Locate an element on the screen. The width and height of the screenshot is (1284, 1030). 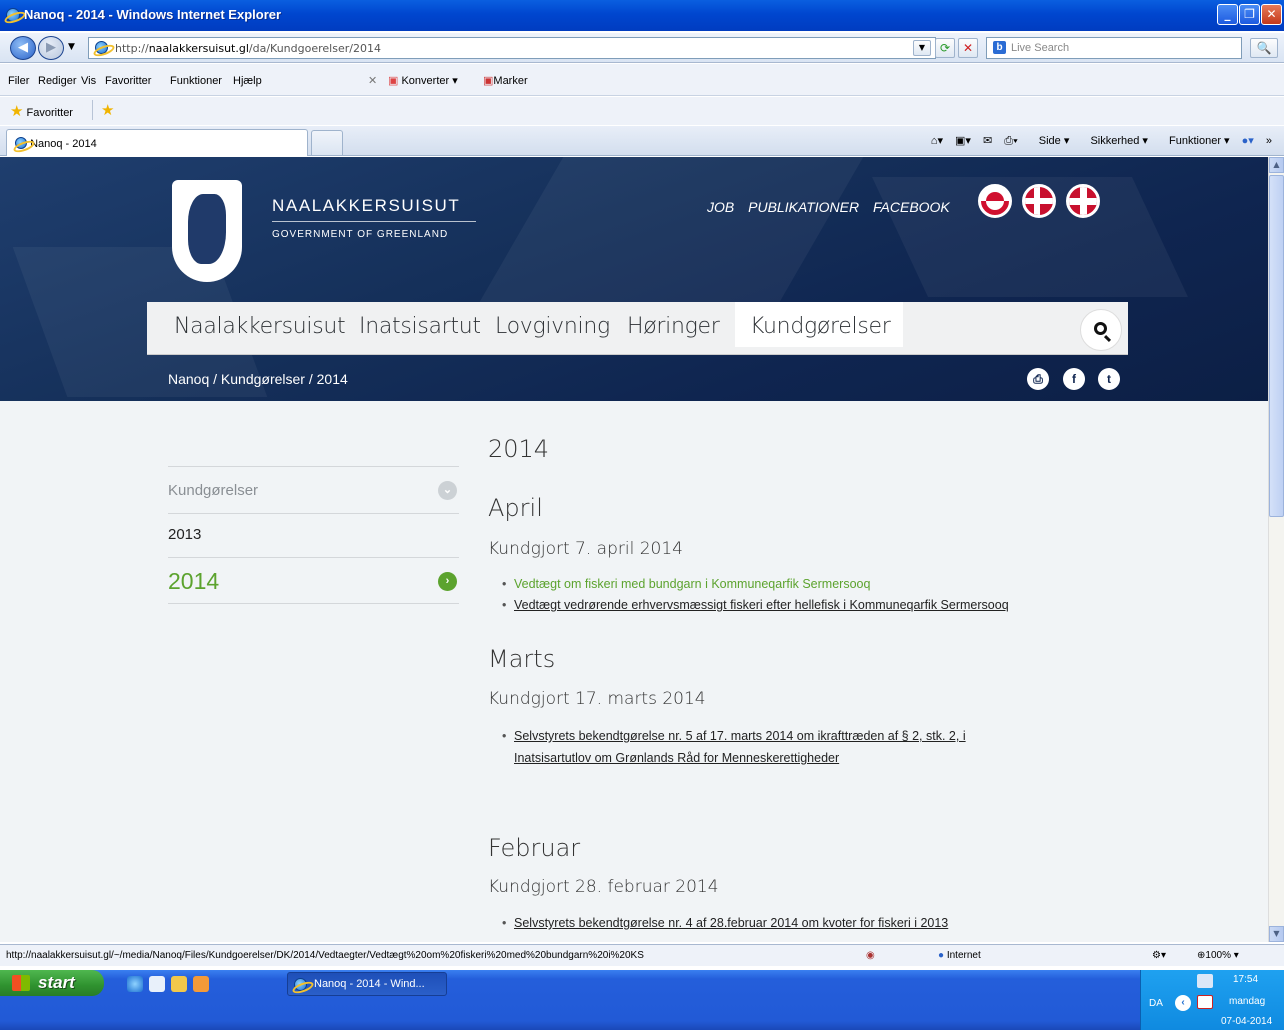
sidebar-heading: Kundgørelser ⌄ is located at coordinates (313, 489).